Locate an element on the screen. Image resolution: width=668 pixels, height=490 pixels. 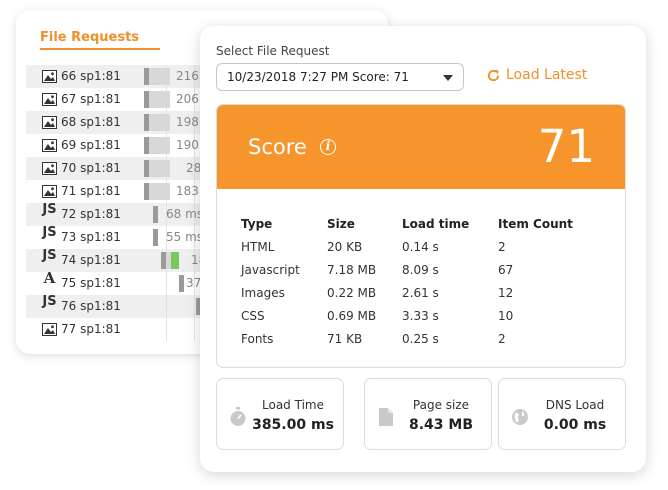
type-table-header-cell: Size is located at coordinates (341, 224).